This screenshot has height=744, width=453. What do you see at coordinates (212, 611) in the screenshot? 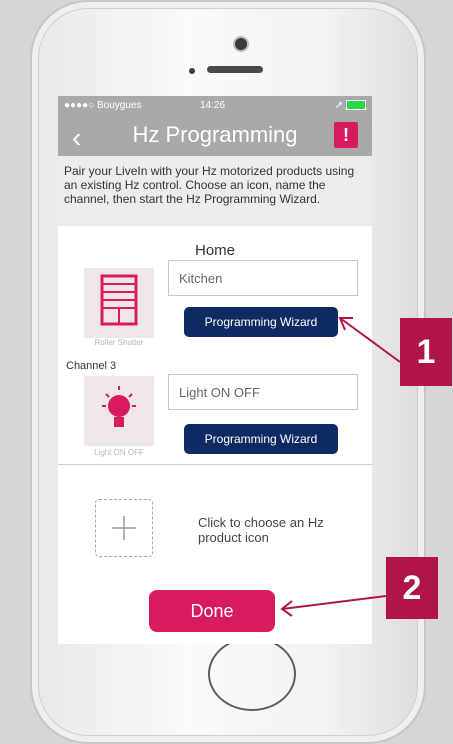
I see `done-button: Done` at bounding box center [212, 611].